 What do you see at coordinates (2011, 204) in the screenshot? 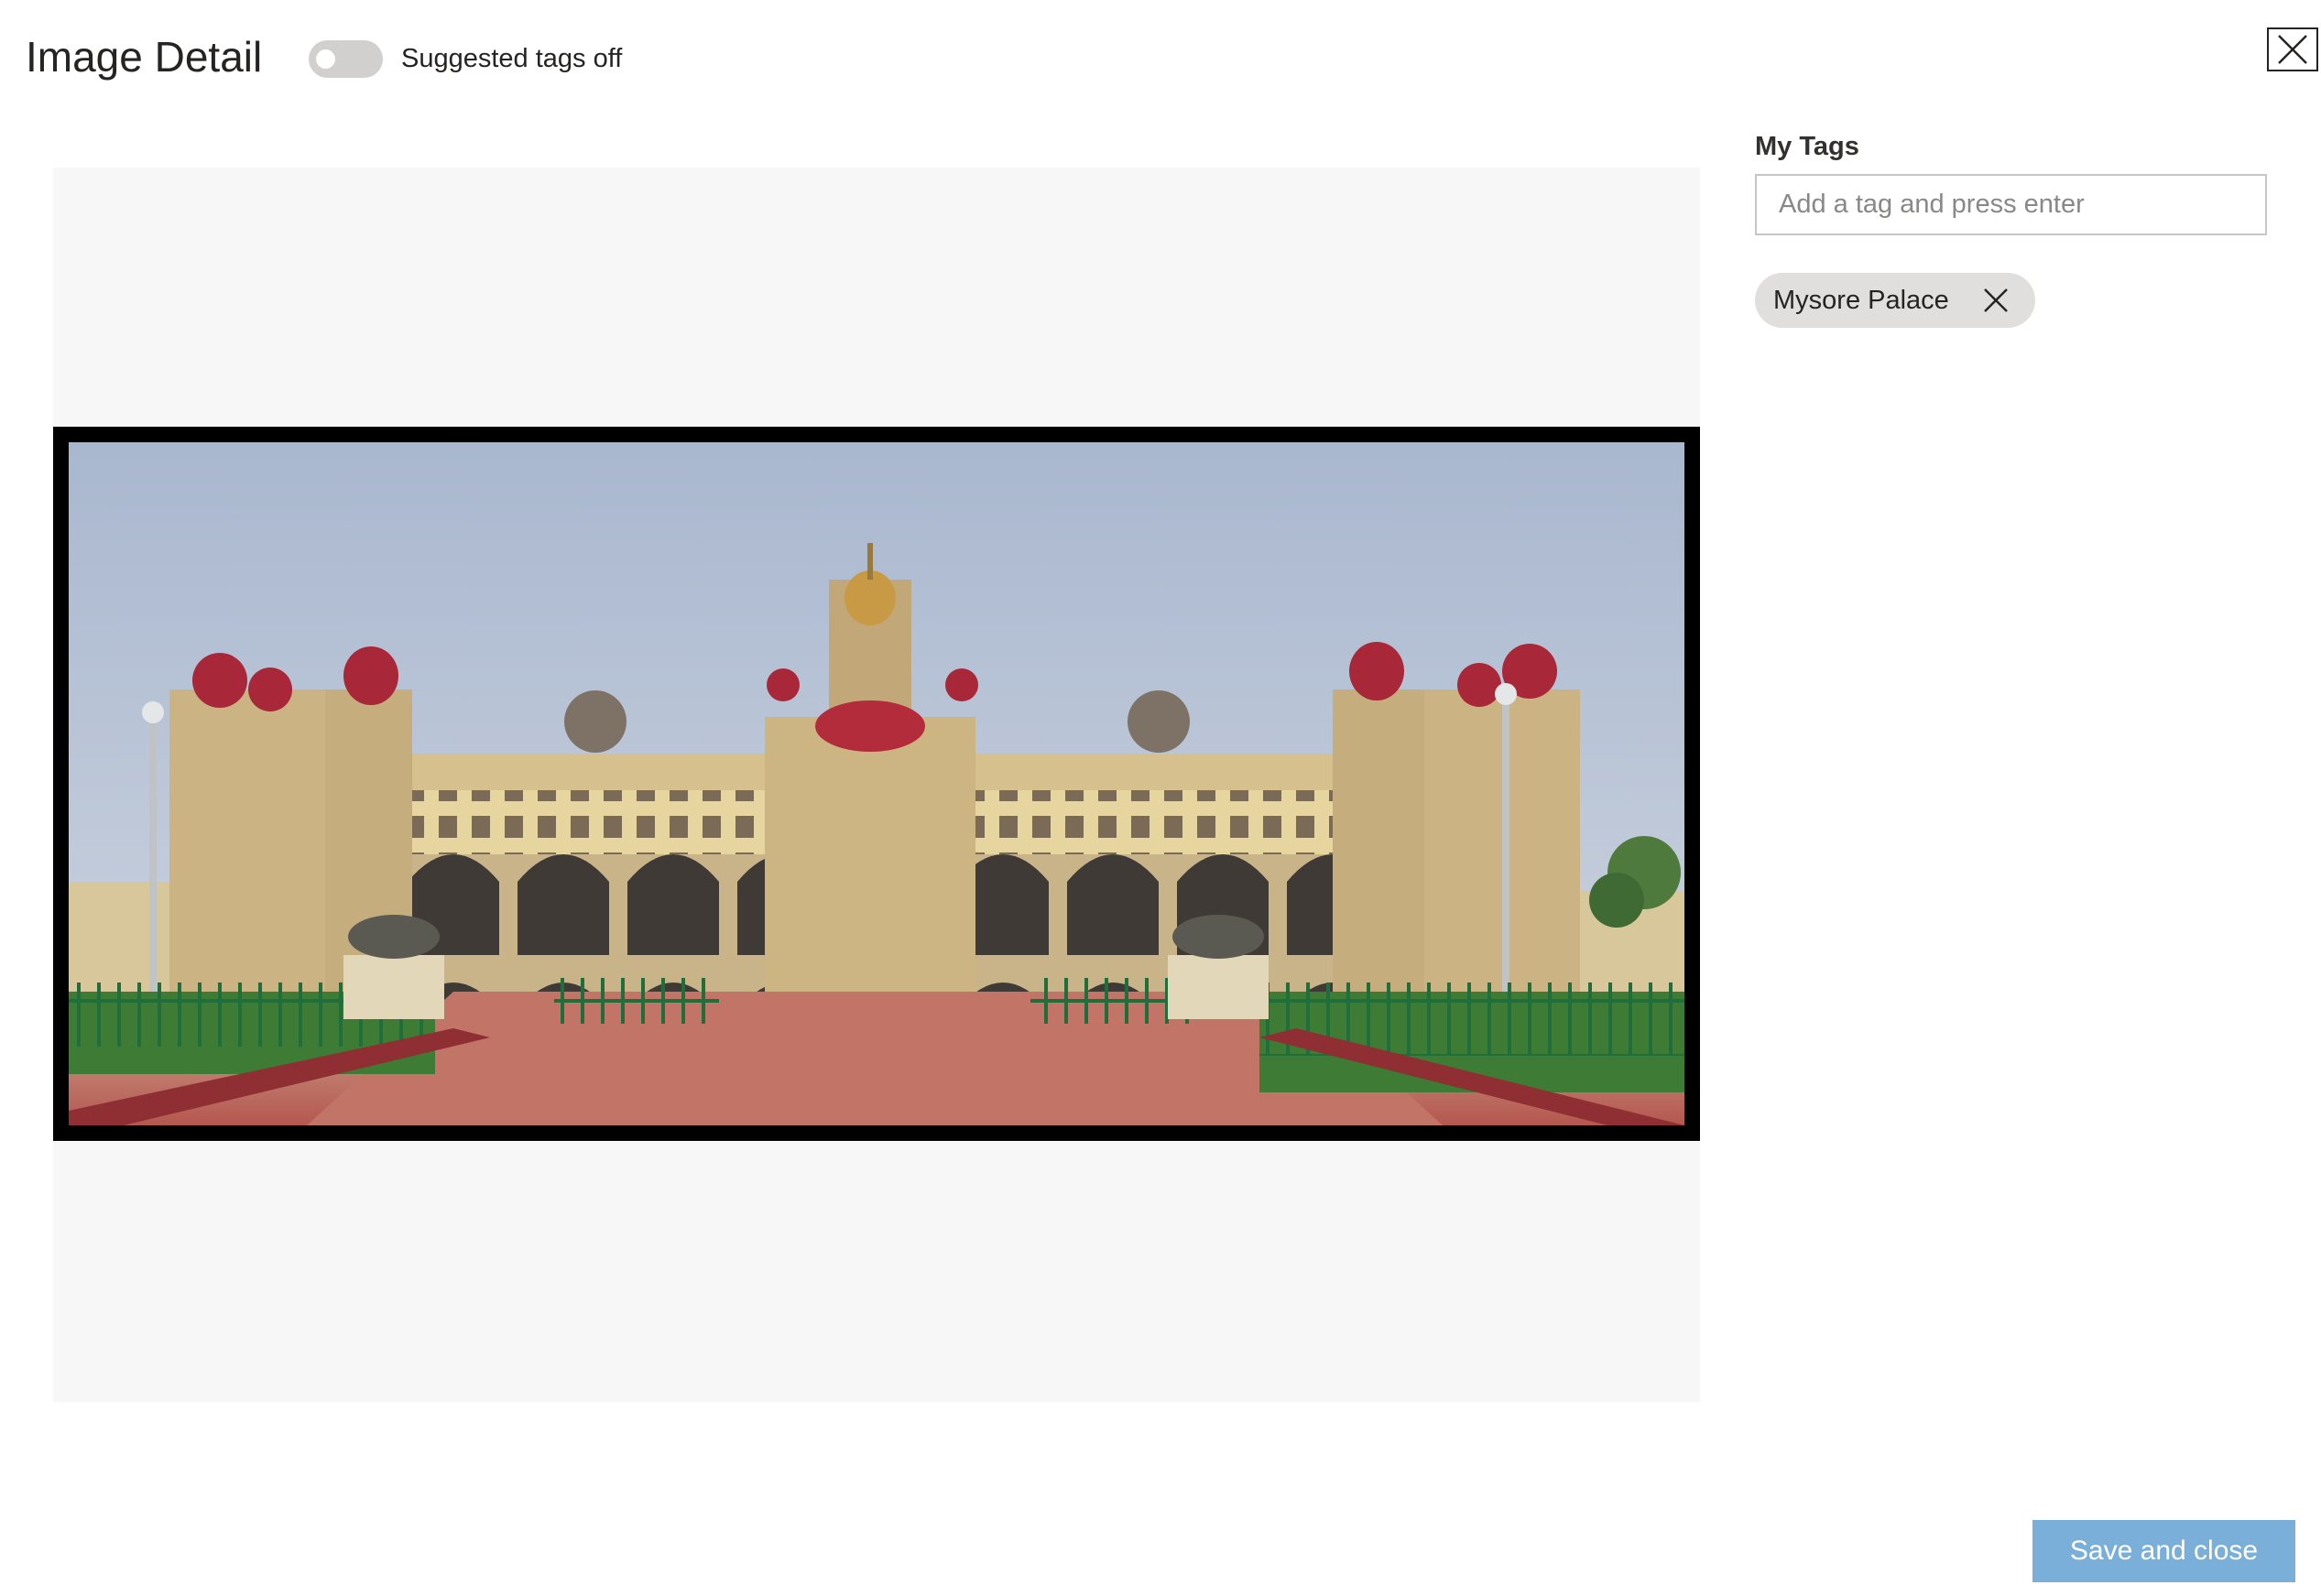
I see `add-tag-input` at bounding box center [2011, 204].